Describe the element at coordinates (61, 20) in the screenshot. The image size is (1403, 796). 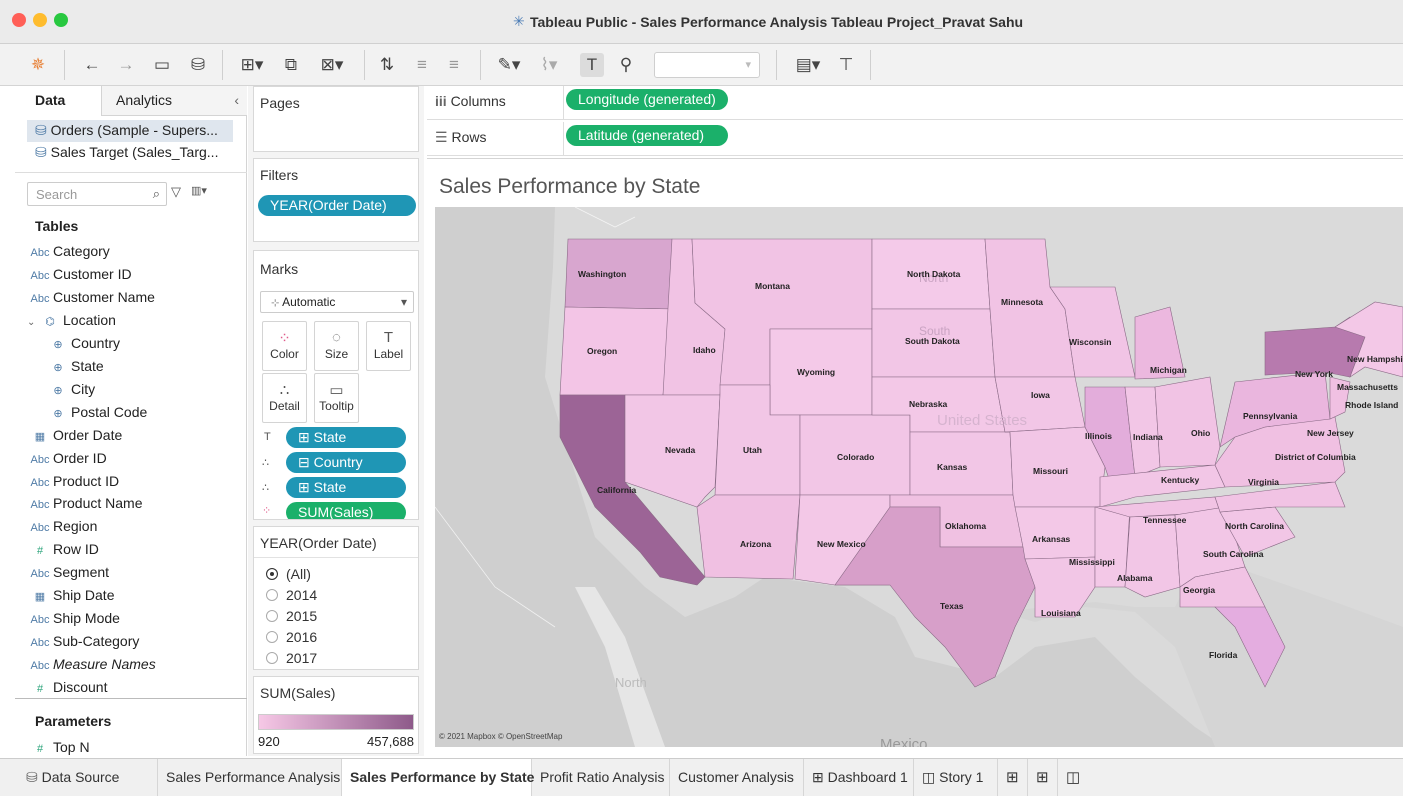
I see `zoom-window-button` at that location.